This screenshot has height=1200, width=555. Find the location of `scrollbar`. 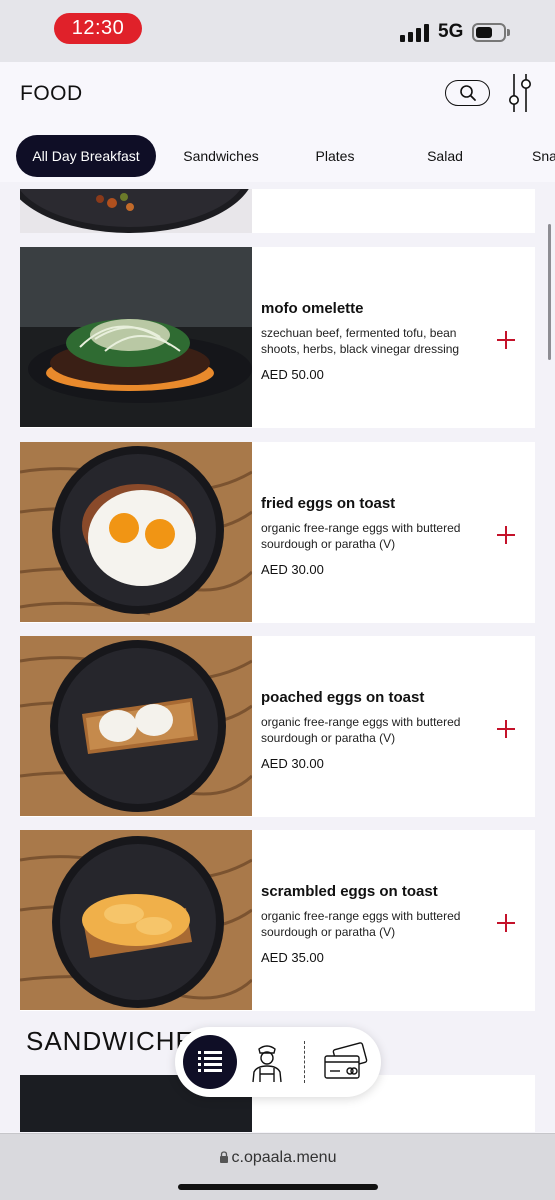

scrollbar is located at coordinates (549, 292).